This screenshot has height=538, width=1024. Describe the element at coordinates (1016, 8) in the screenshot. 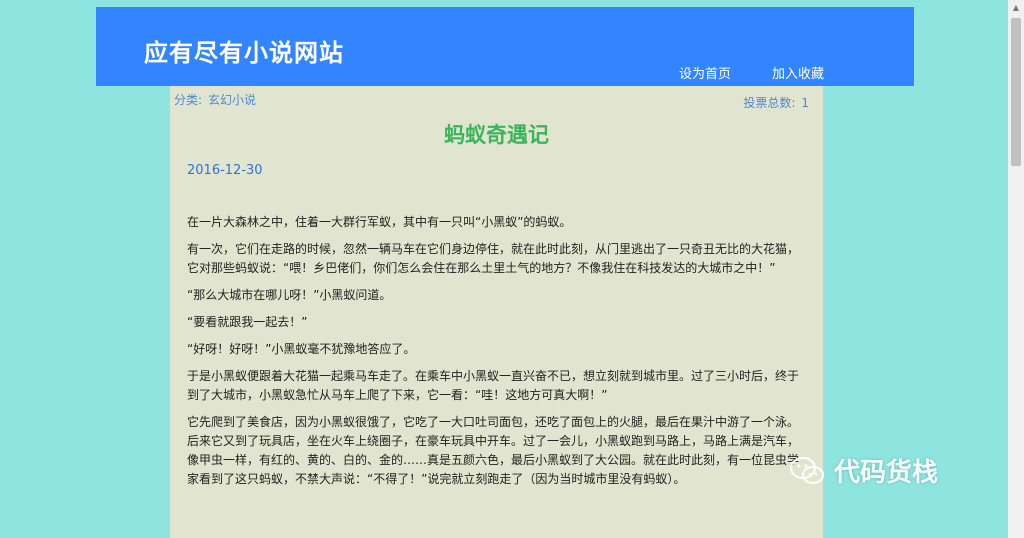

I see `scroll-up-arrow-icon: ▲` at that location.